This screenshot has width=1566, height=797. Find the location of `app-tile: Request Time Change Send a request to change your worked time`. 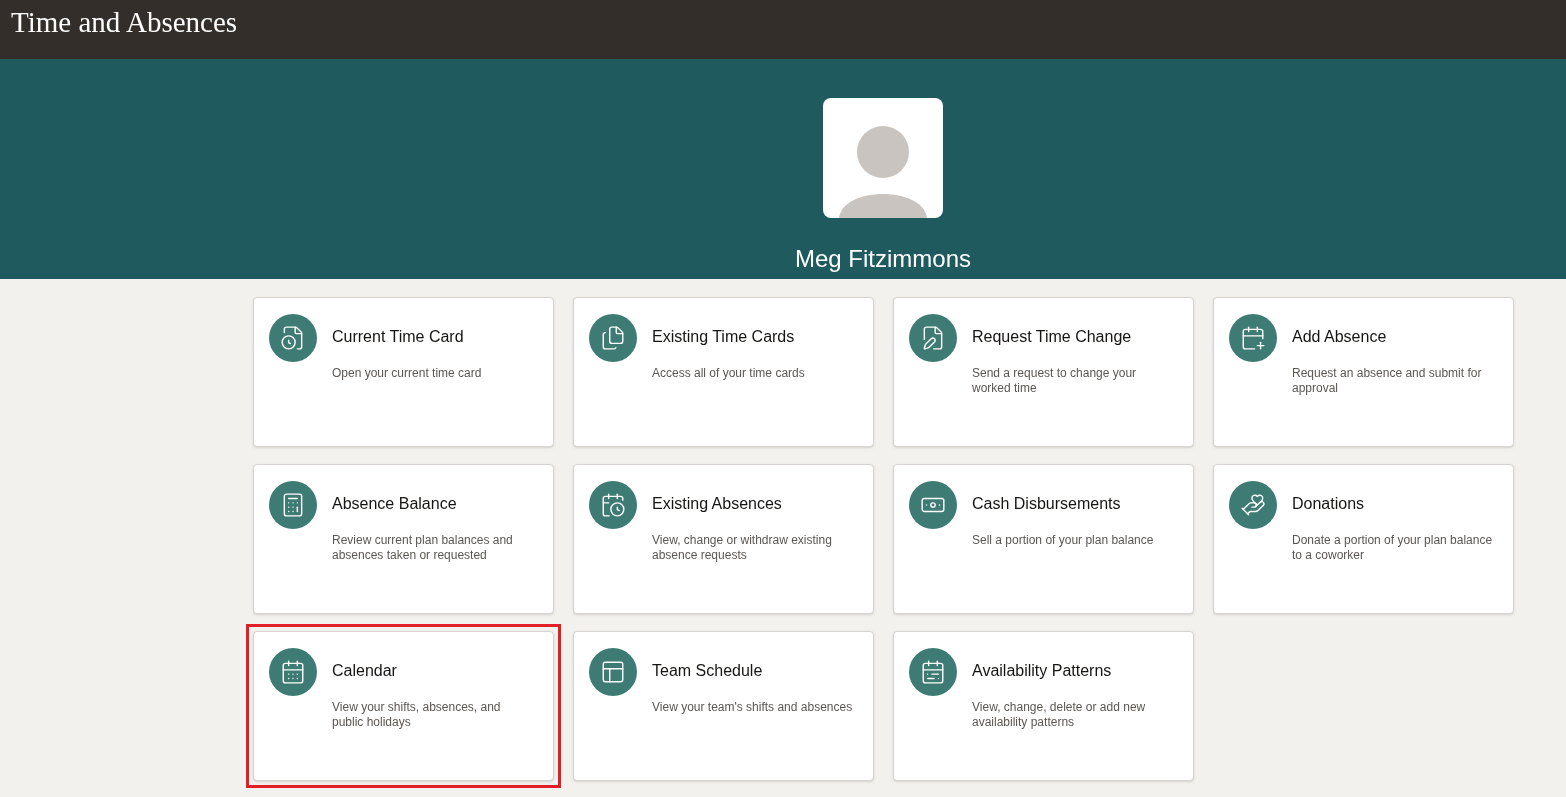

app-tile: Request Time Change Send a request to change your worked time is located at coordinates (1043, 372).